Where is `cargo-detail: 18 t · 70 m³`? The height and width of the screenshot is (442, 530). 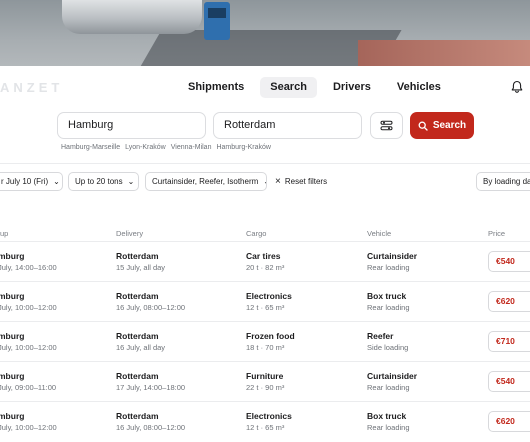
cargo-detail: 18 t · 70 m³ is located at coordinates (265, 347).